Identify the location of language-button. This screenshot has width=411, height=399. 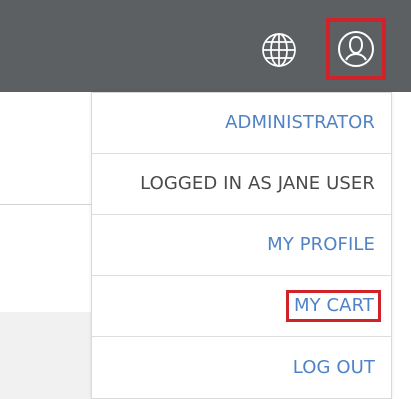
(279, 50).